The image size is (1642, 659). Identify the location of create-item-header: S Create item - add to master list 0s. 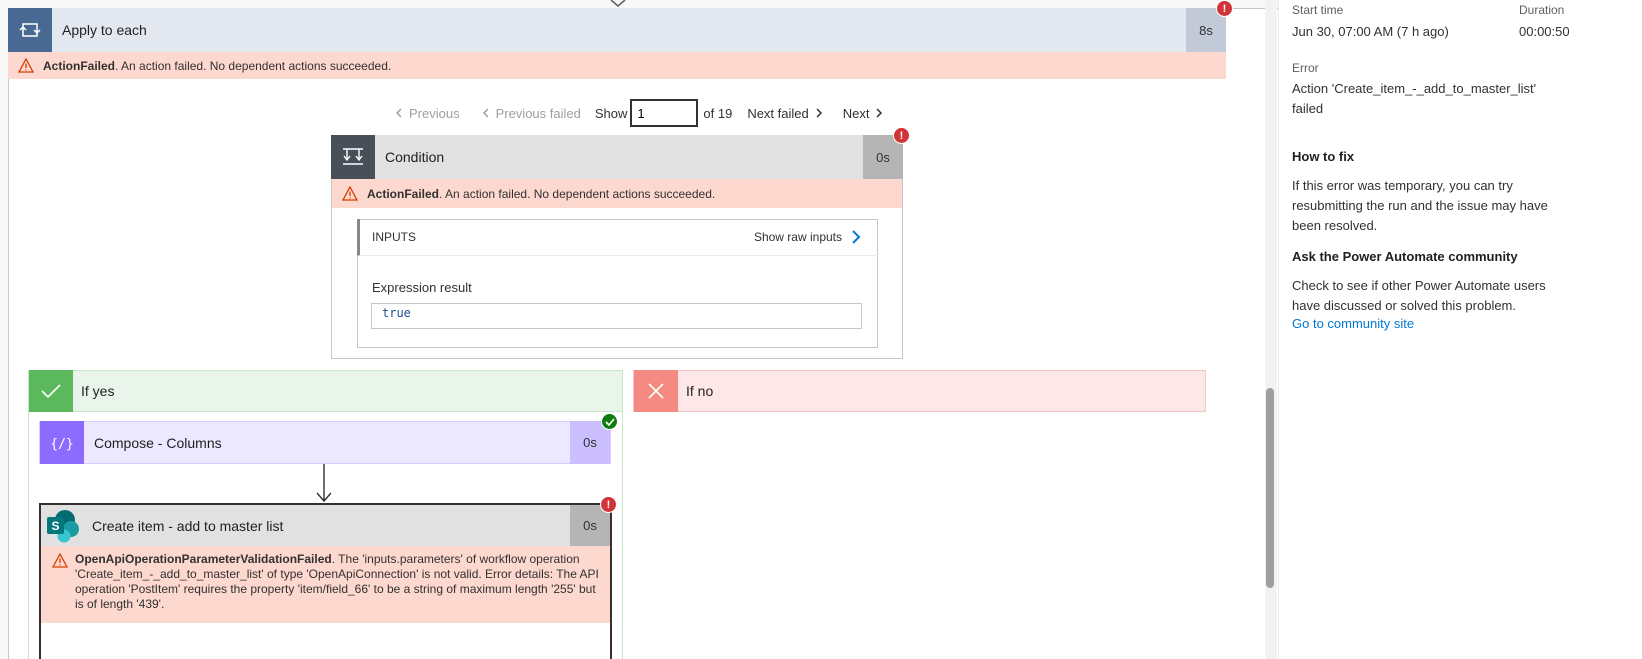
(325, 525).